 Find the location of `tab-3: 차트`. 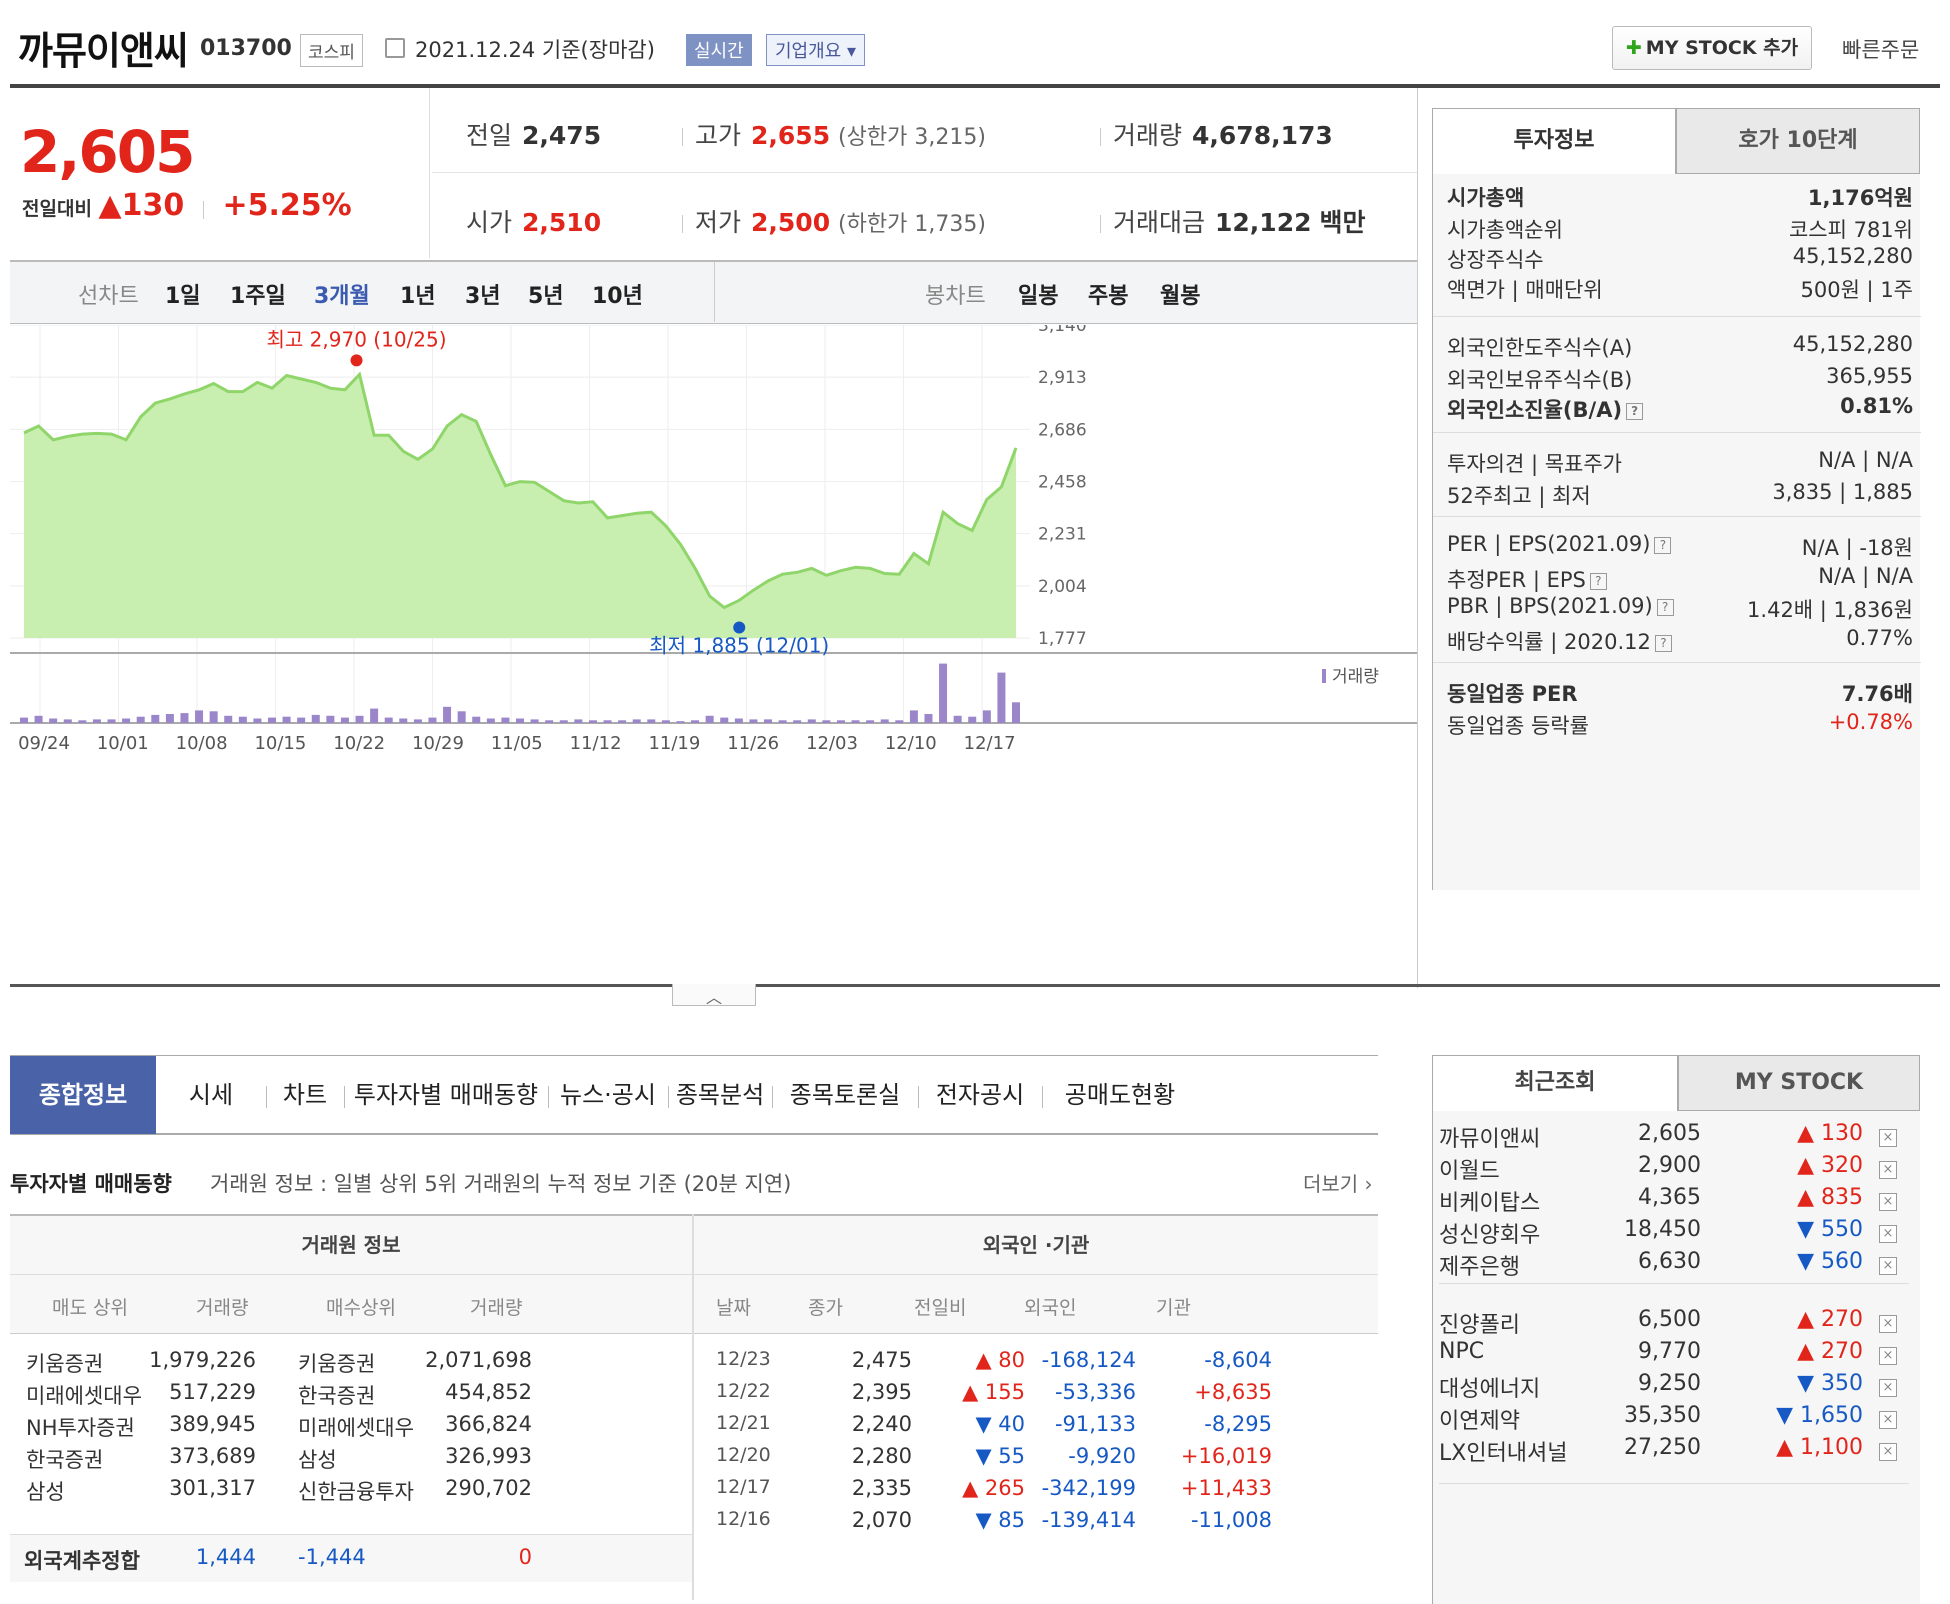

tab-3: 차트 is located at coordinates (305, 1095).